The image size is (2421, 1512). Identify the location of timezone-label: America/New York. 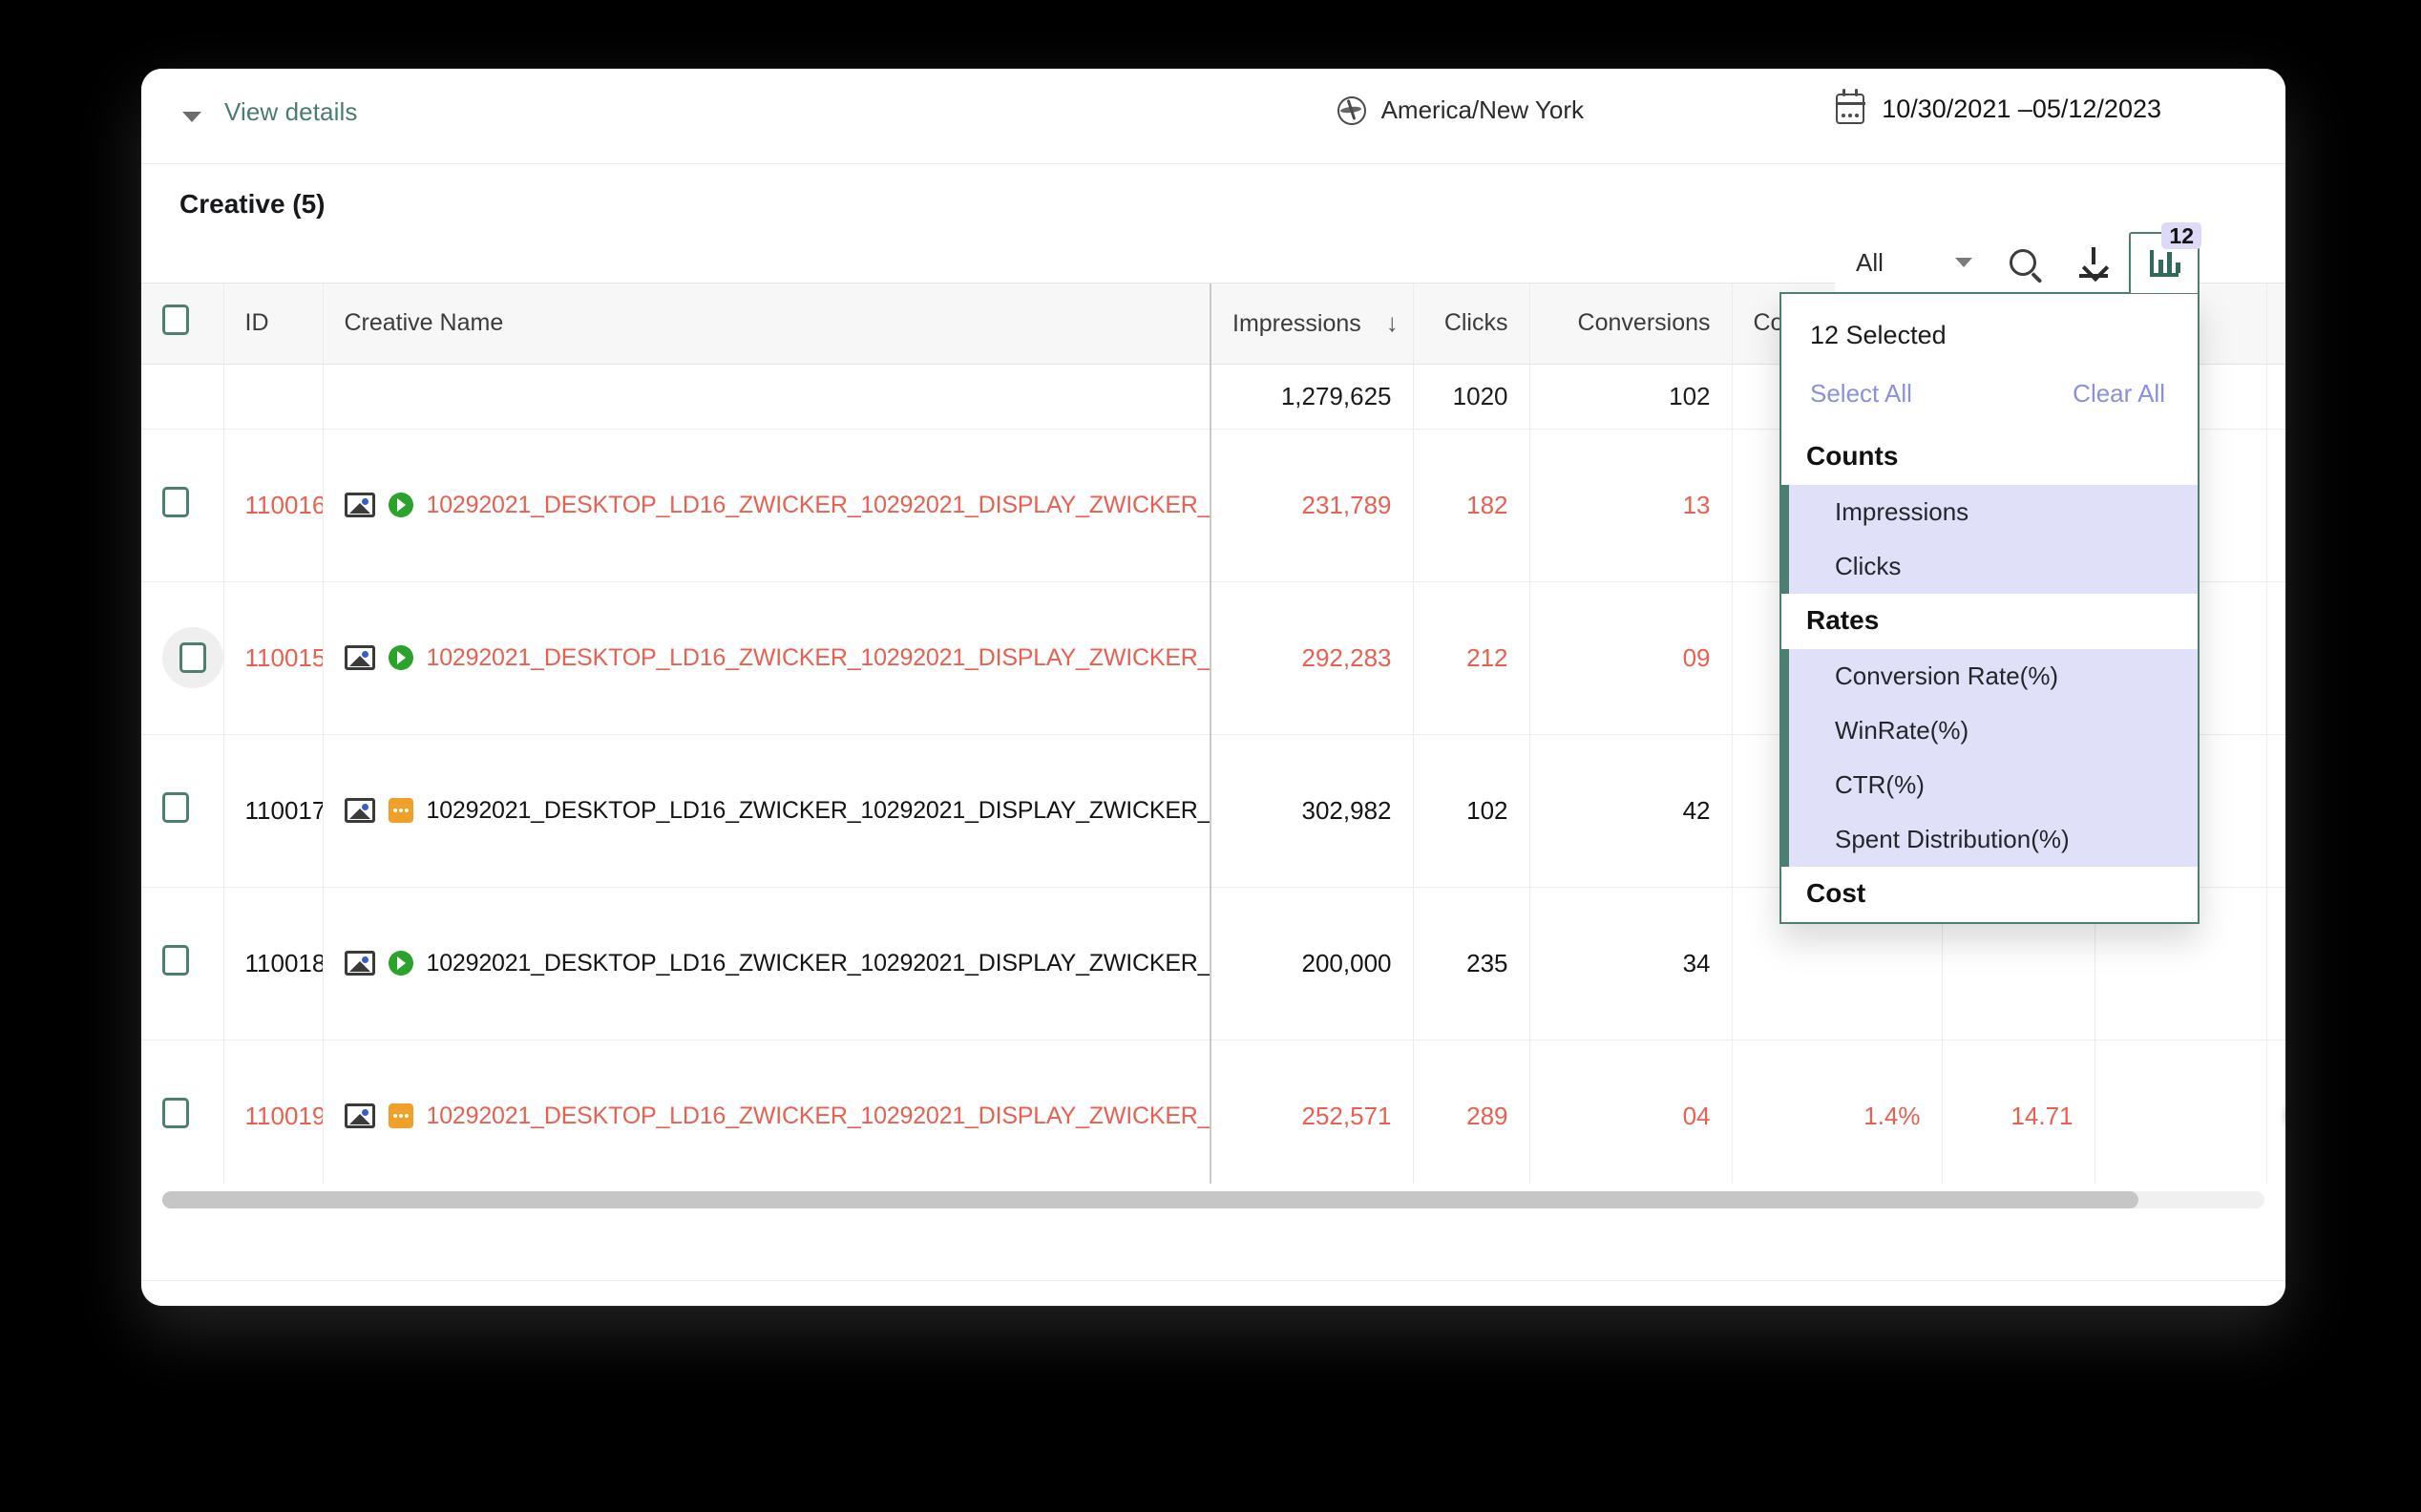
(1482, 110).